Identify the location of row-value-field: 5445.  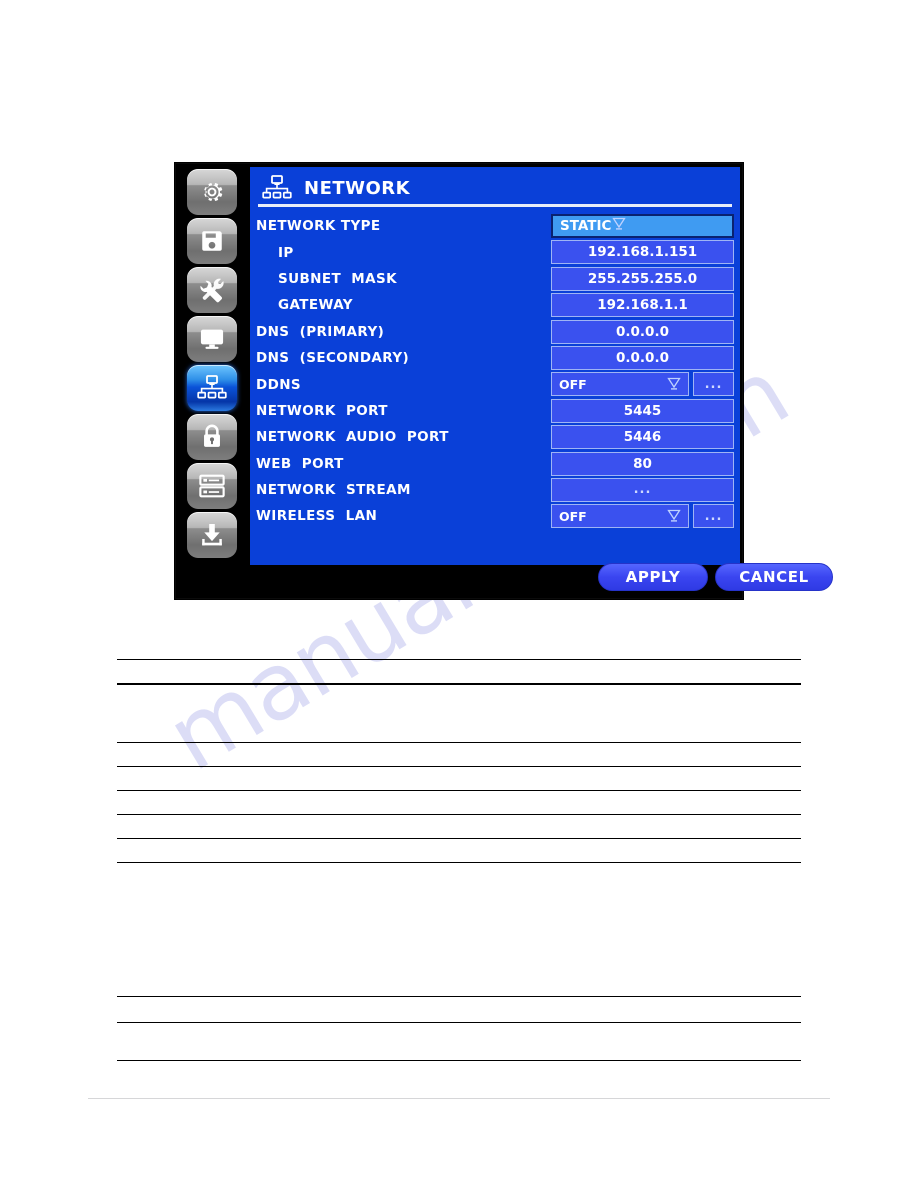
(642, 410).